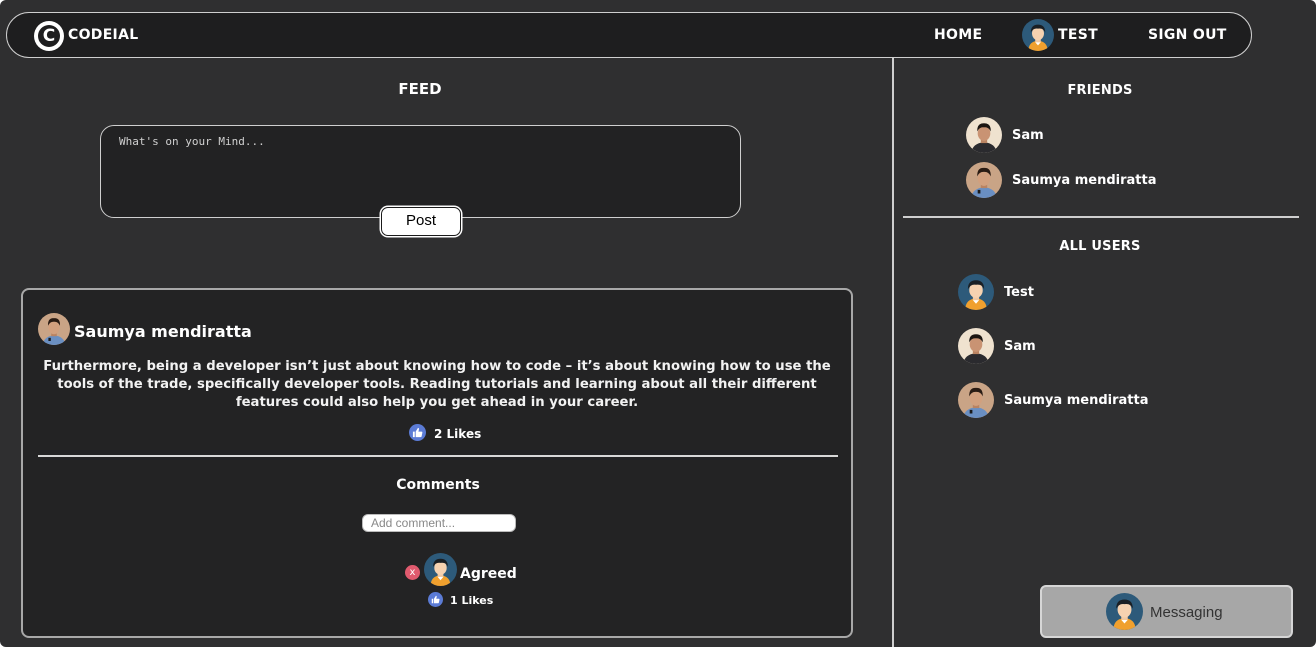  What do you see at coordinates (1019, 292) in the screenshot?
I see `user-name: Test` at bounding box center [1019, 292].